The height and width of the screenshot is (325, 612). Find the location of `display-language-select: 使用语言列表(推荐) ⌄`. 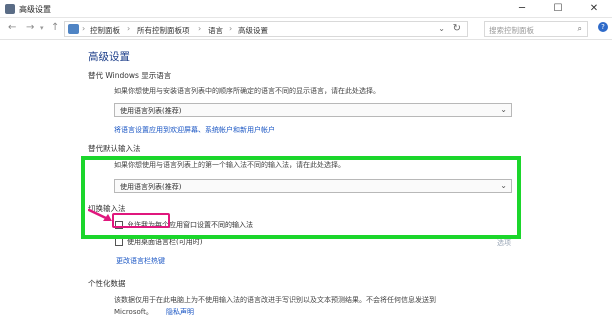

display-language-select: 使用语言列表(推荐) ⌄ is located at coordinates (313, 110).